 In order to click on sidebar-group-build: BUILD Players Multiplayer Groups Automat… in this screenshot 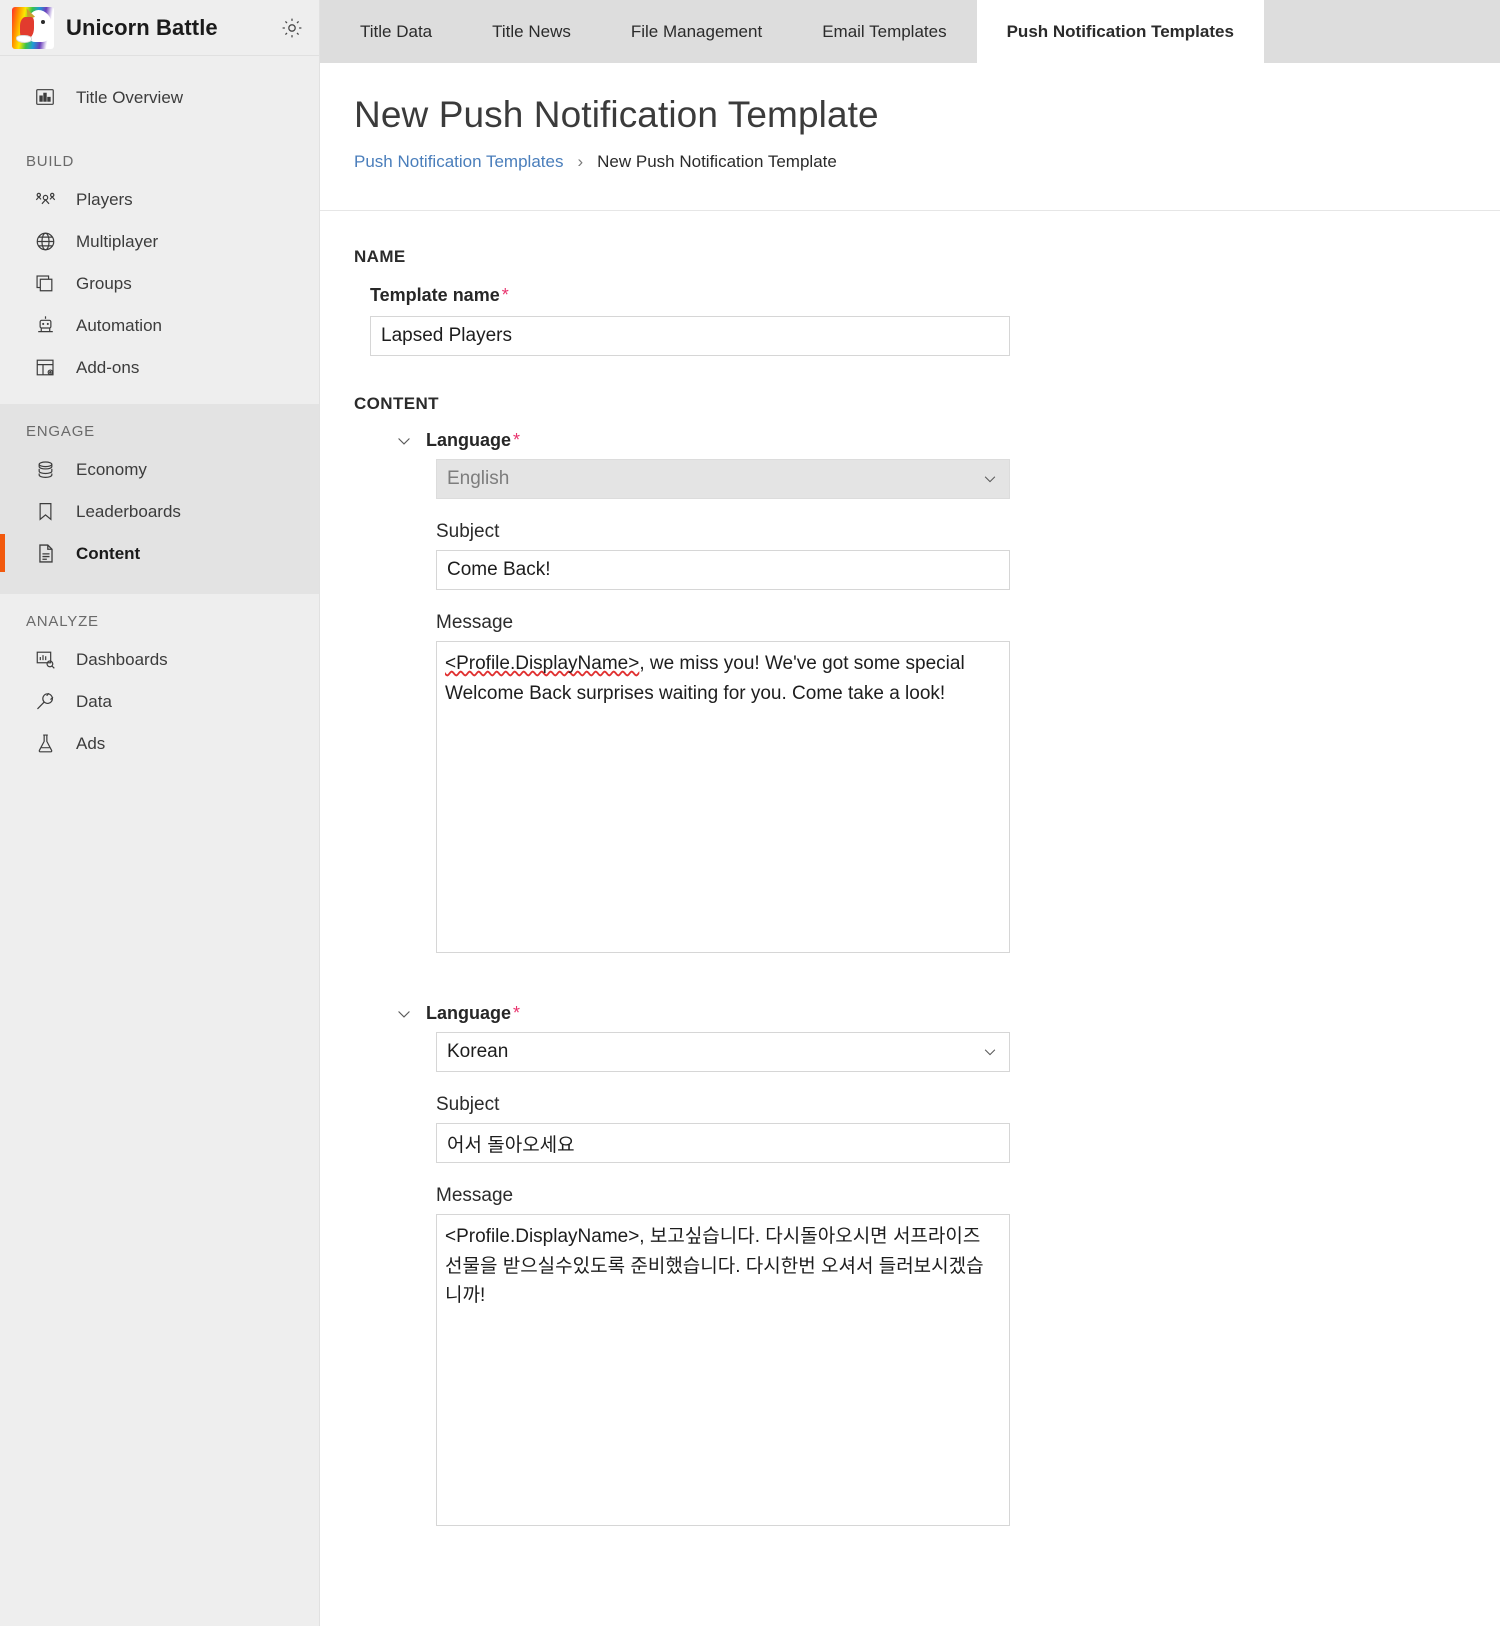, I will do `click(159, 270)`.